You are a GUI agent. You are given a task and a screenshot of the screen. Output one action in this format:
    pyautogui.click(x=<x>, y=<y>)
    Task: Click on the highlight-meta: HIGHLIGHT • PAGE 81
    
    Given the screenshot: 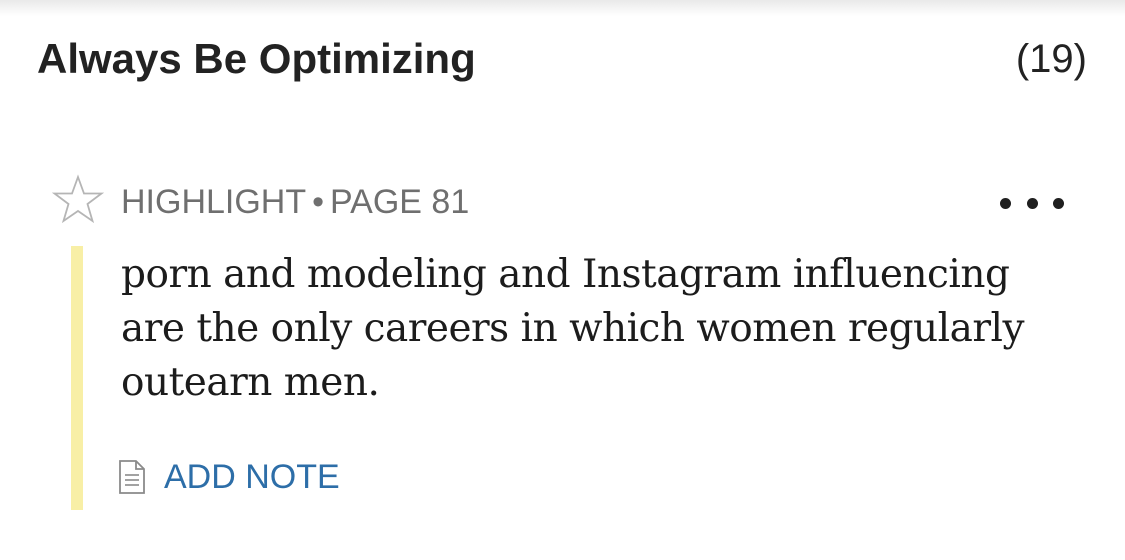 What is the action you would take?
    pyautogui.click(x=295, y=202)
    